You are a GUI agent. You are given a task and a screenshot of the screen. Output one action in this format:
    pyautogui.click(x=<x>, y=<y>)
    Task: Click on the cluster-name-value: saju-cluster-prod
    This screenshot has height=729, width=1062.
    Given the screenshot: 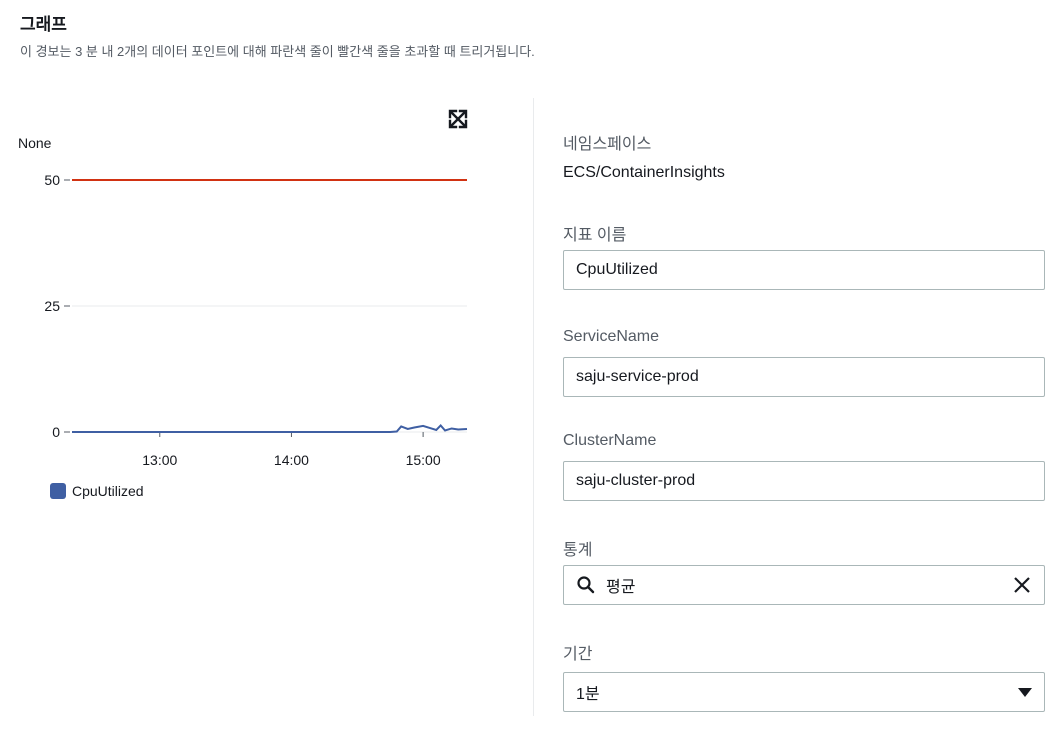 What is the action you would take?
    pyautogui.click(x=636, y=480)
    